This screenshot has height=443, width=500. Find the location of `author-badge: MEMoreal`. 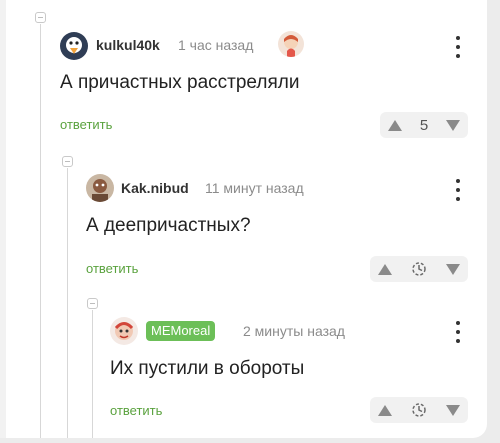

author-badge: MEMoreal is located at coordinates (181, 331).